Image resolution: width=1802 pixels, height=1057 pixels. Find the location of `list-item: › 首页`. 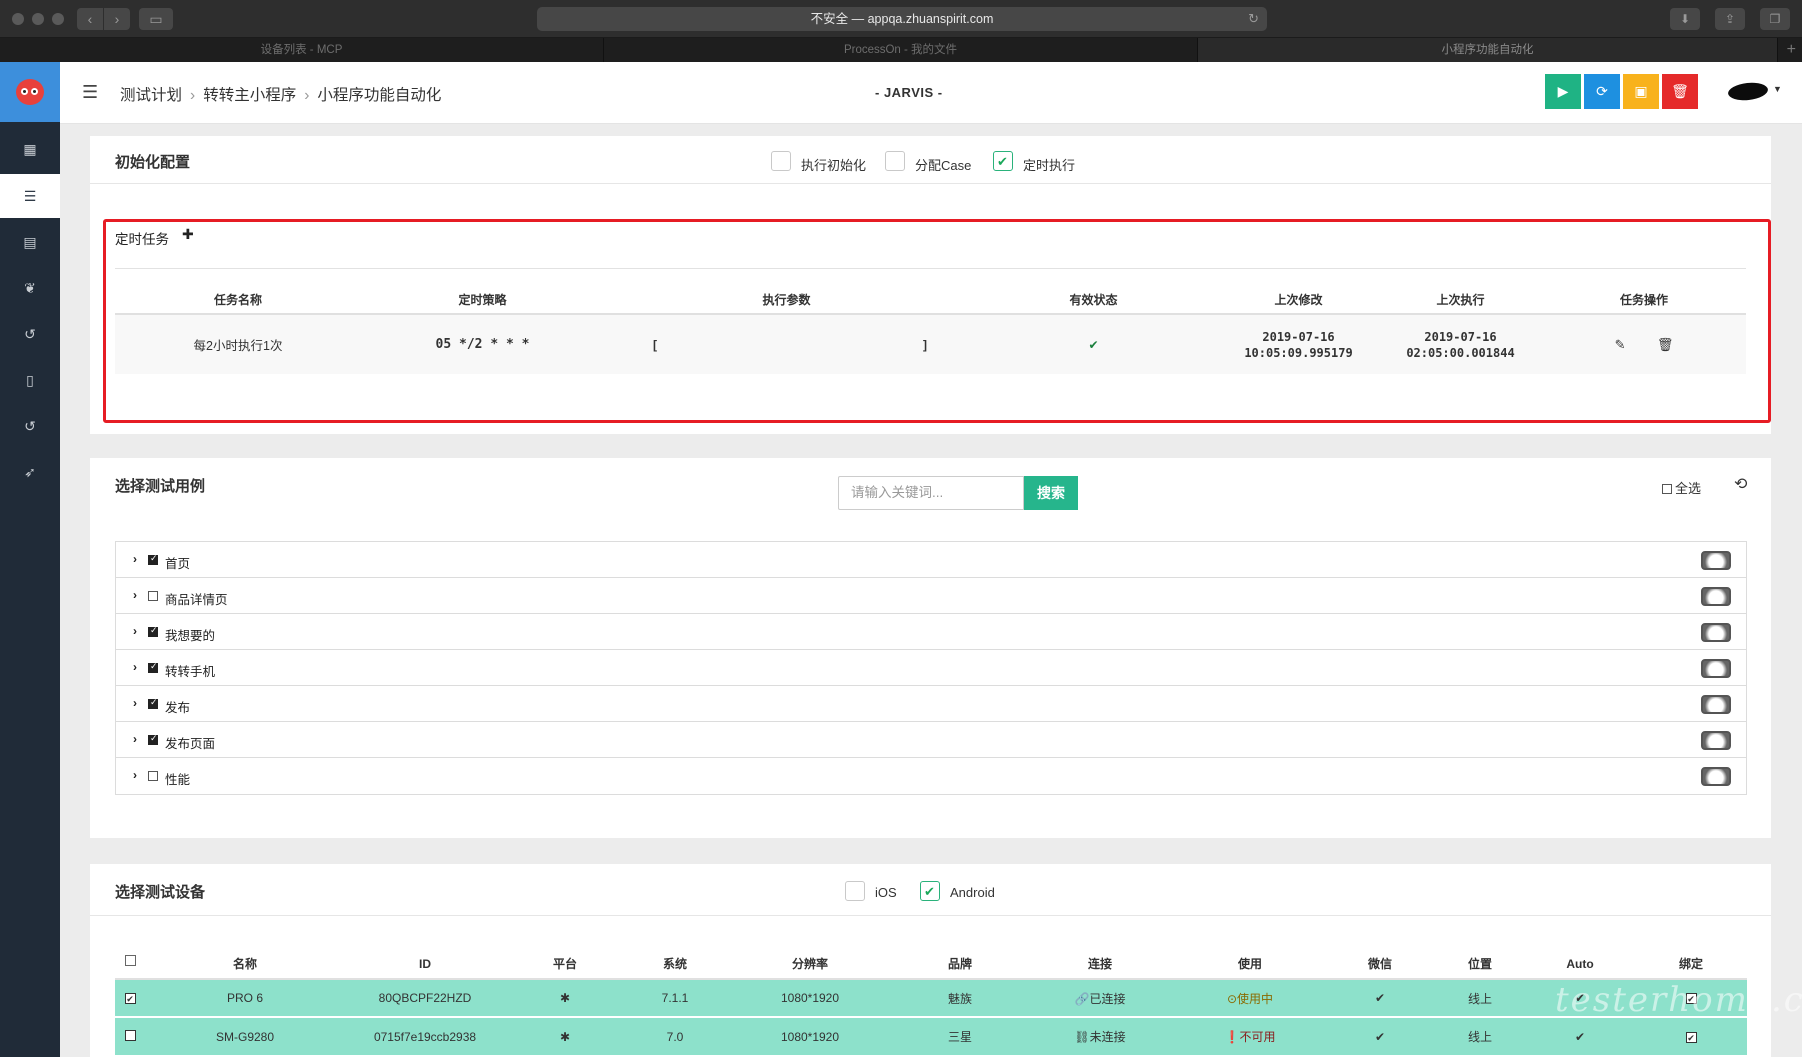

list-item: › 首页 is located at coordinates (931, 560).